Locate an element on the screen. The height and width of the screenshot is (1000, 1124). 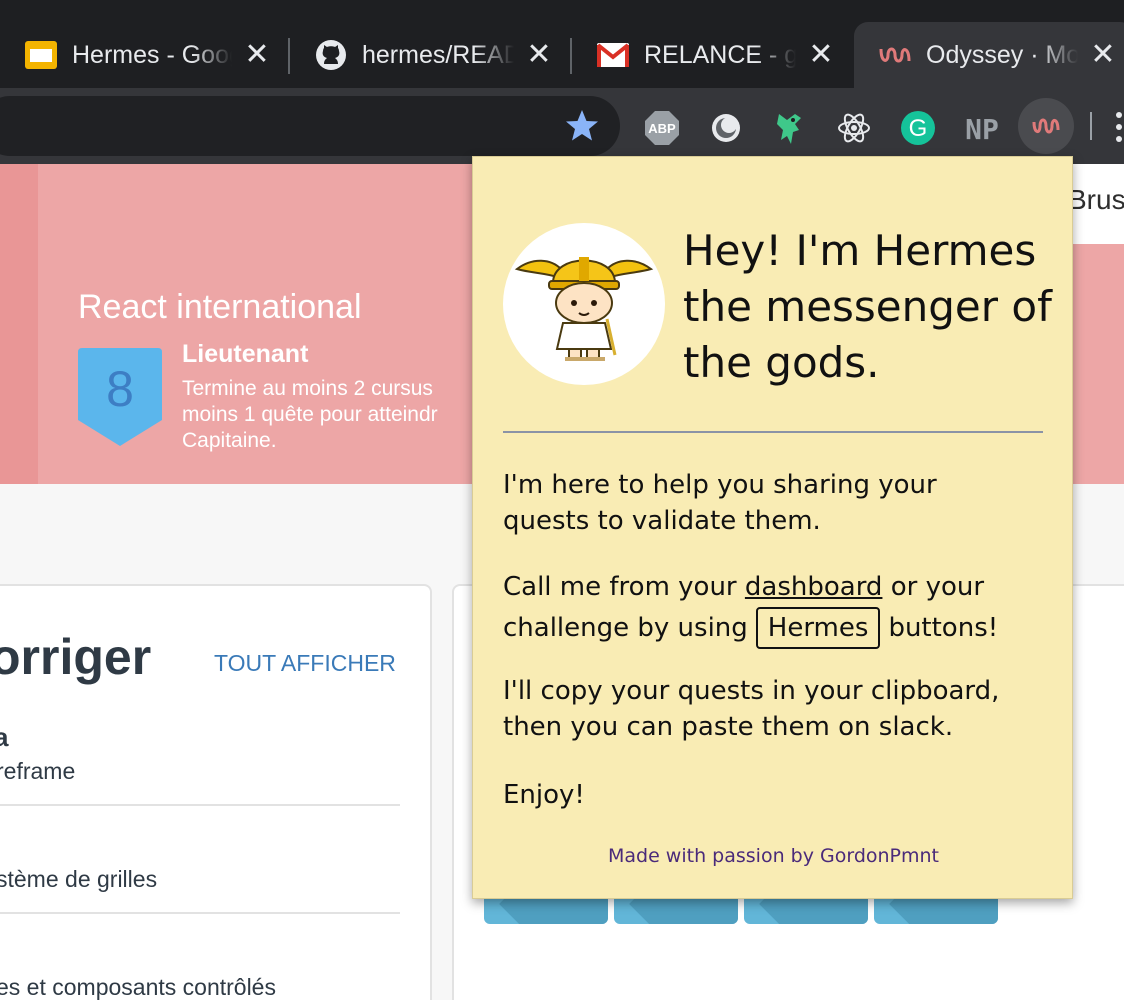
see-all-link: TOUT AFFICHER is located at coordinates (305, 663).